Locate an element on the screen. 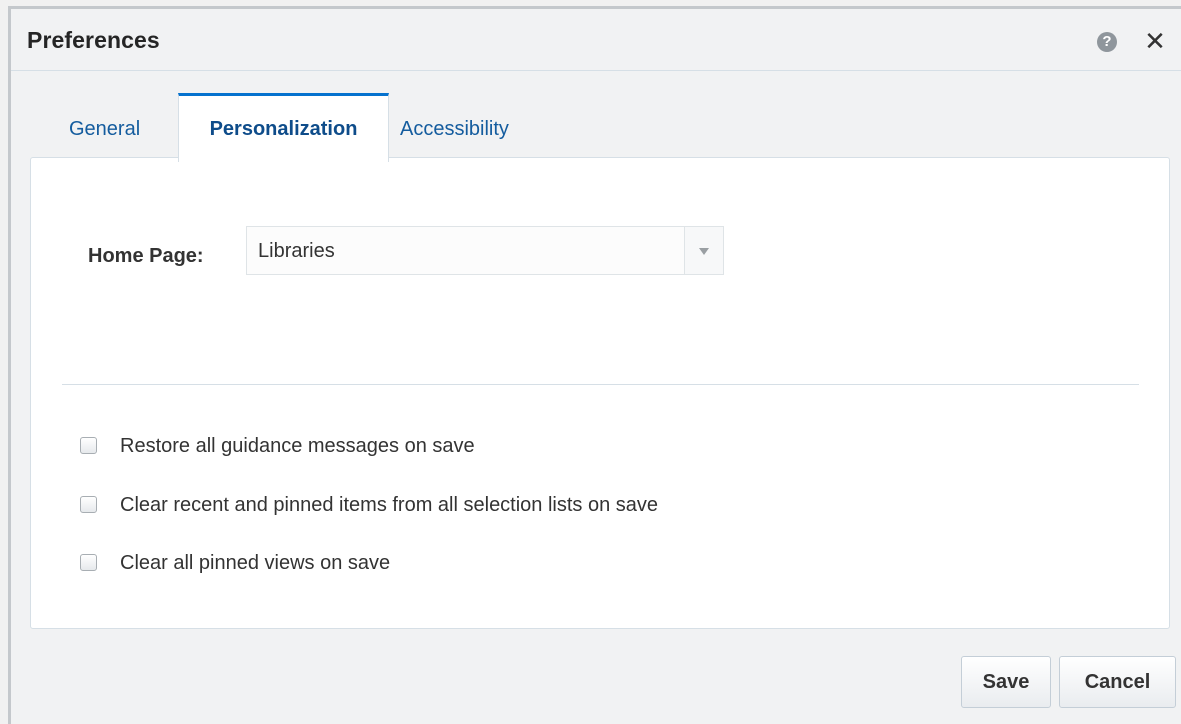 This screenshot has width=1181, height=724. home-page-value: Libraries is located at coordinates (296, 251).